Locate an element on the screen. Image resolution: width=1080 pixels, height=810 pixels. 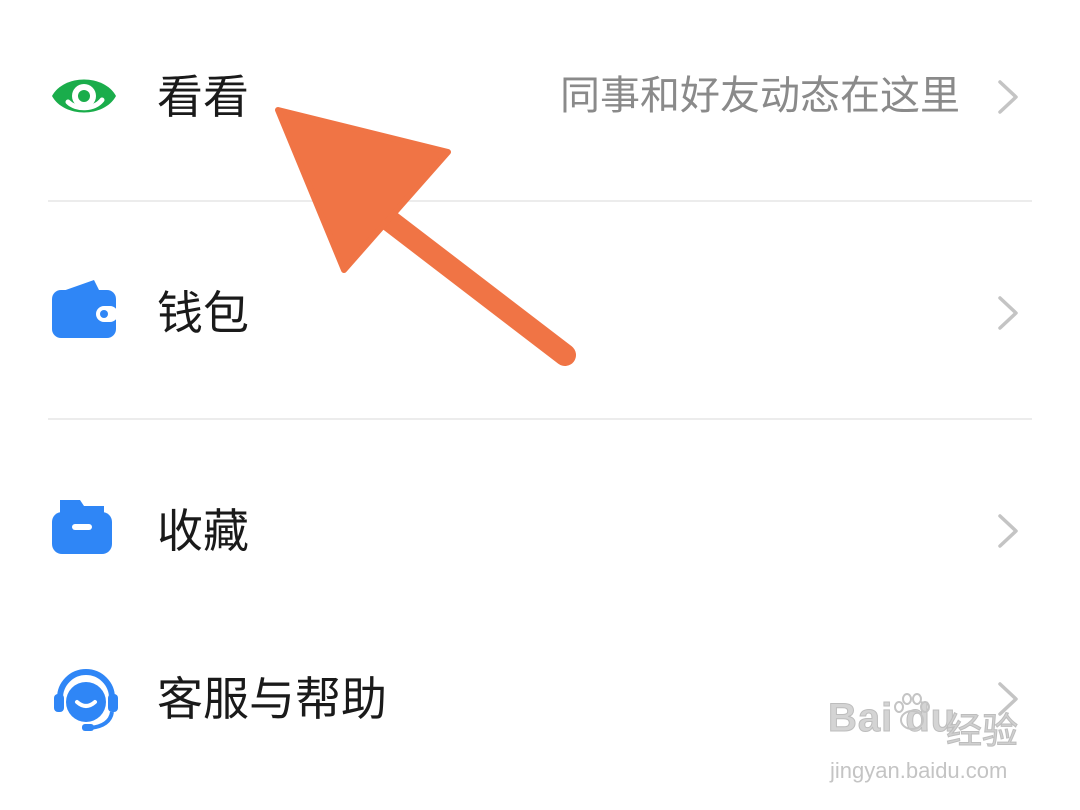
wallet-icon is located at coordinates (84, 311).